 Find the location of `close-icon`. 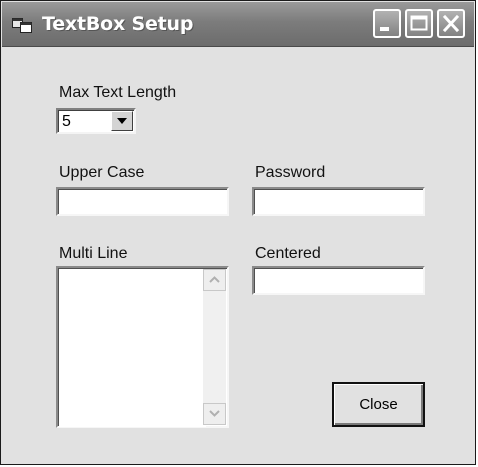

close-icon is located at coordinates (451, 23).